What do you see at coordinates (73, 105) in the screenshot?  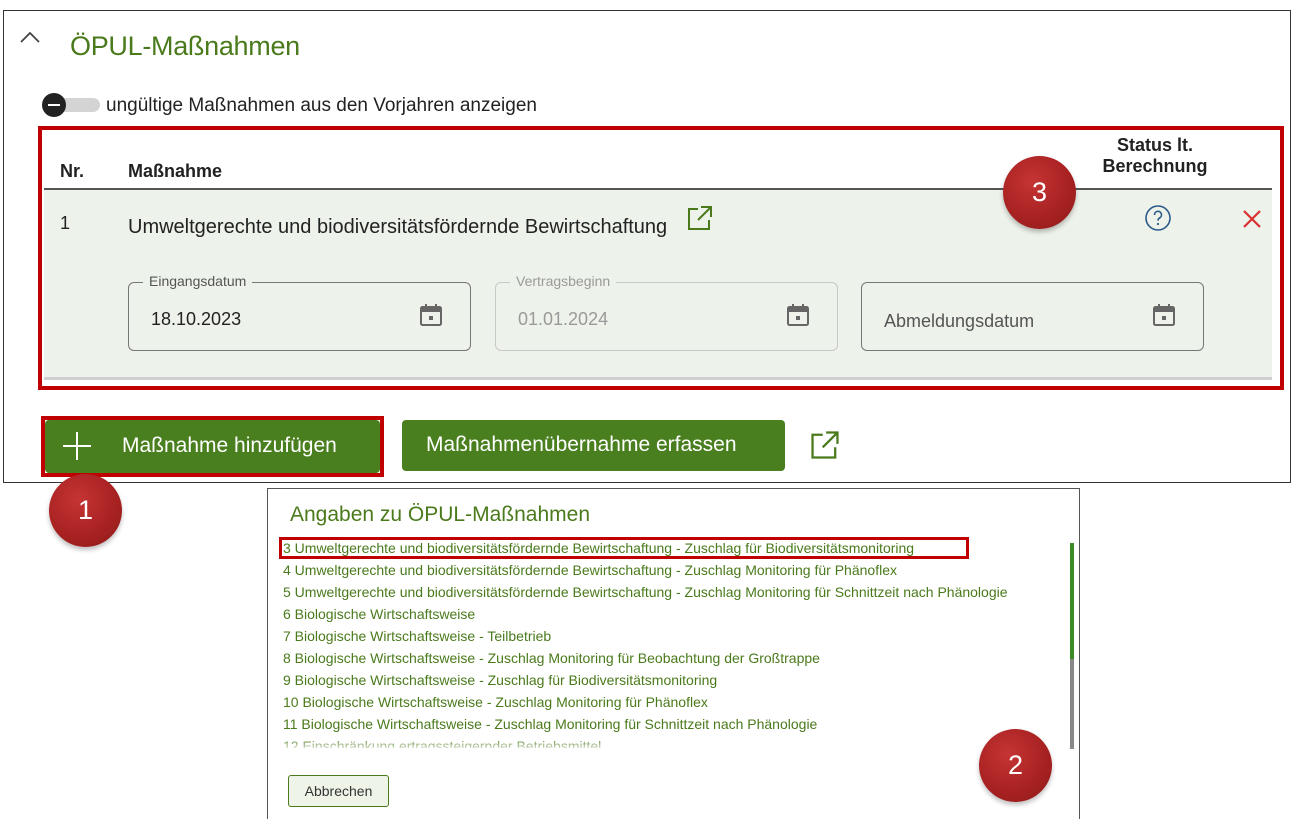 I see `show-invalid-toggle` at bounding box center [73, 105].